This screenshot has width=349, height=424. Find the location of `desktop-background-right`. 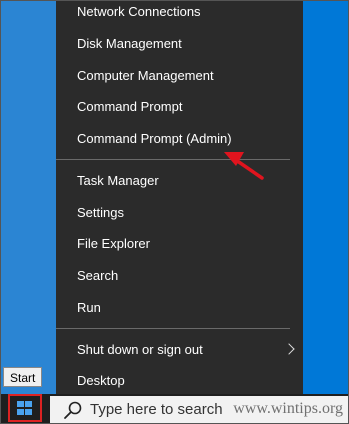

desktop-background-right is located at coordinates (326, 199).